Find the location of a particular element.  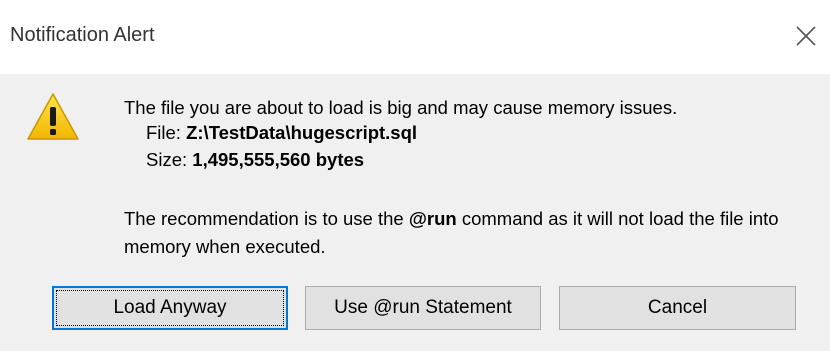

load-anyway-button: Load Anyway is located at coordinates (170, 308).